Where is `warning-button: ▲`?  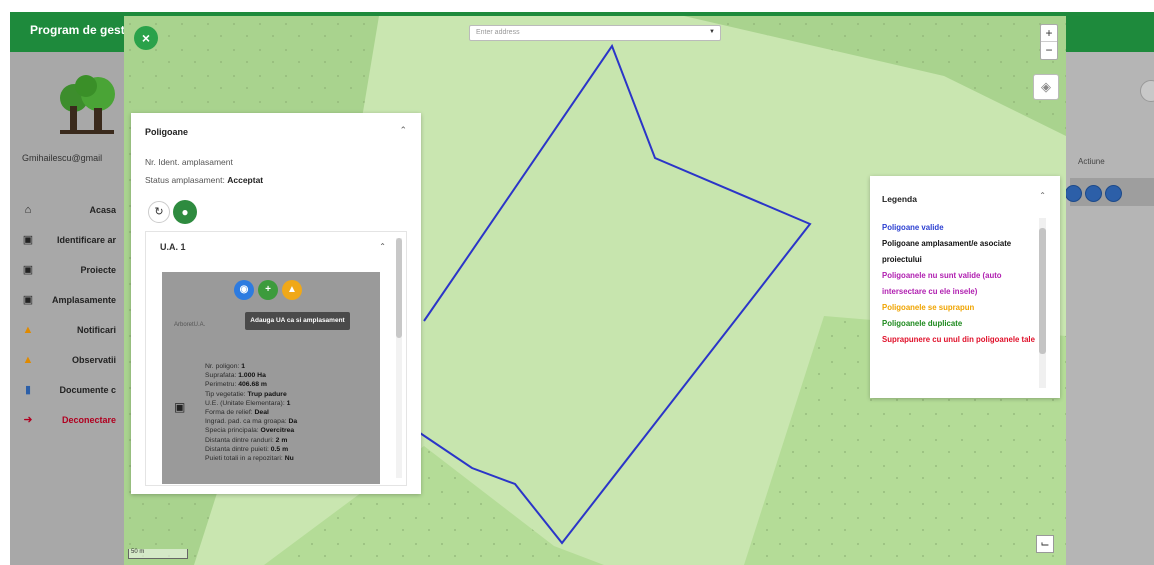 warning-button: ▲ is located at coordinates (292, 290).